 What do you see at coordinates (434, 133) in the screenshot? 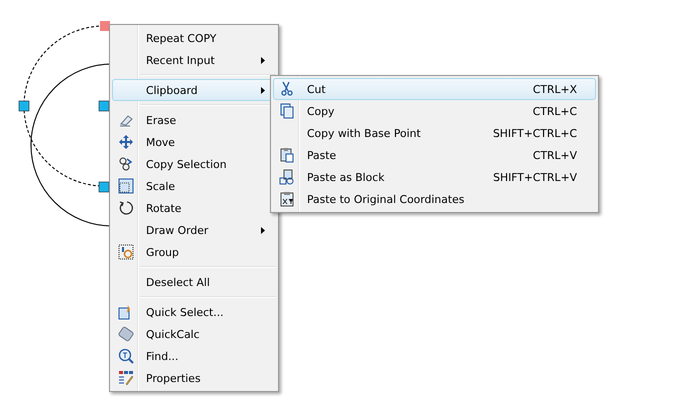
I see `menu-item: Copy with Base Point SHIFT+CTRL+C` at bounding box center [434, 133].